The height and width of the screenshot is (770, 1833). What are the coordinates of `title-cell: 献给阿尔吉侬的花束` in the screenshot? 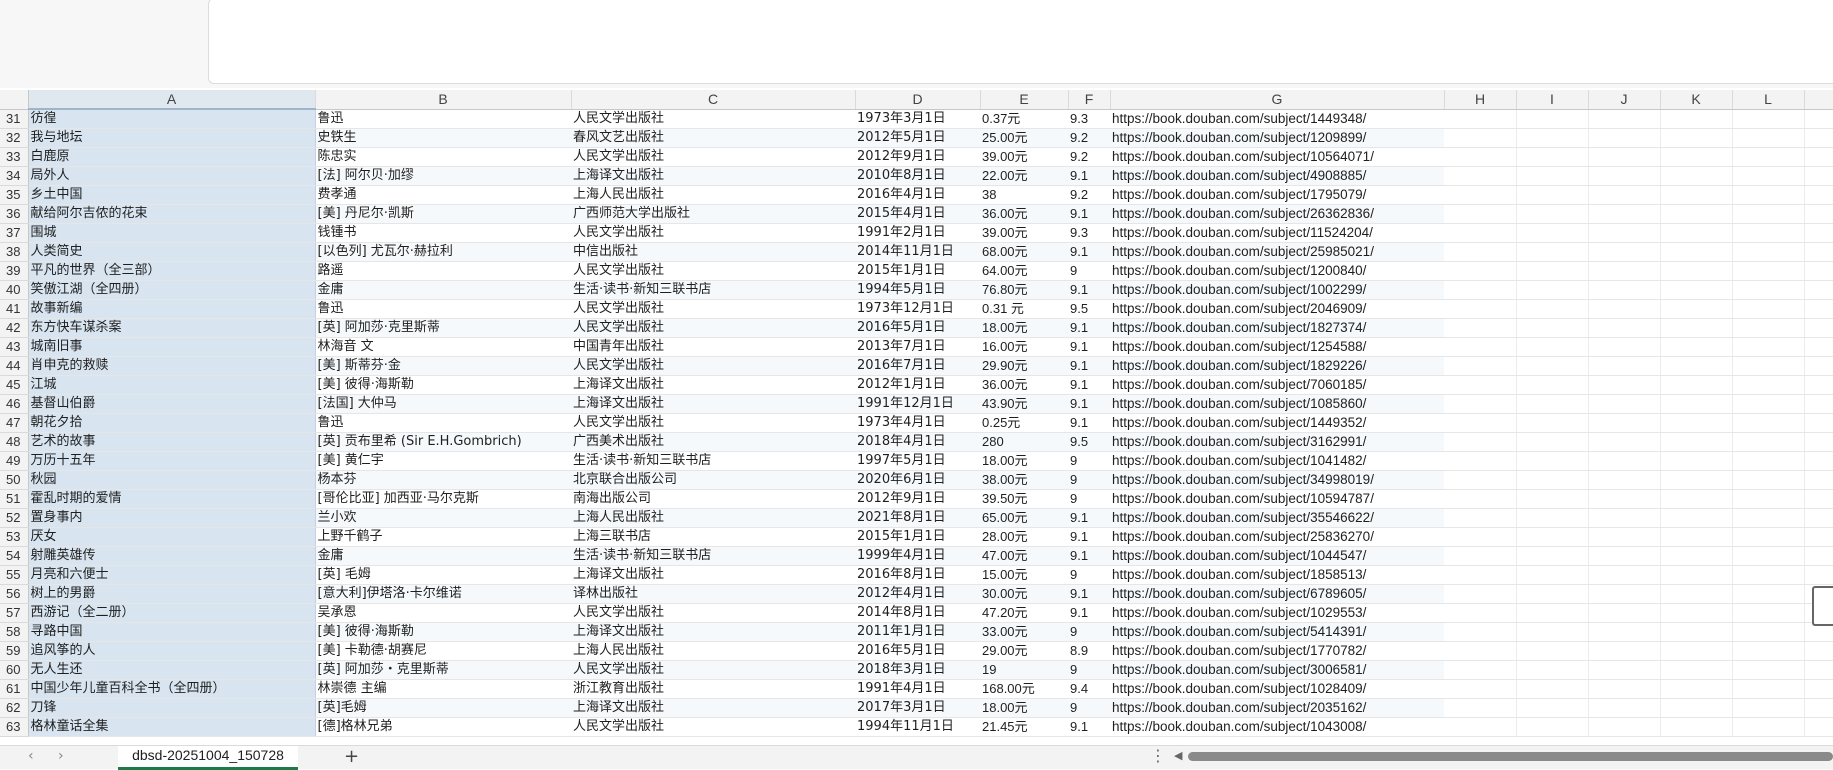 It's located at (172, 214).